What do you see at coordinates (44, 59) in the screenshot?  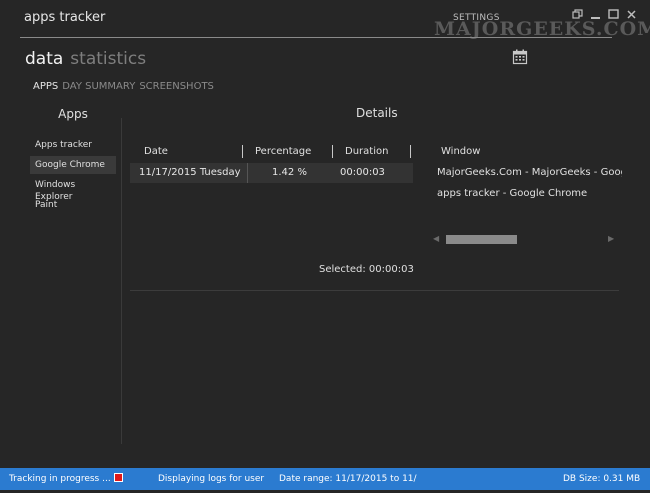 I see `tab-data: data` at bounding box center [44, 59].